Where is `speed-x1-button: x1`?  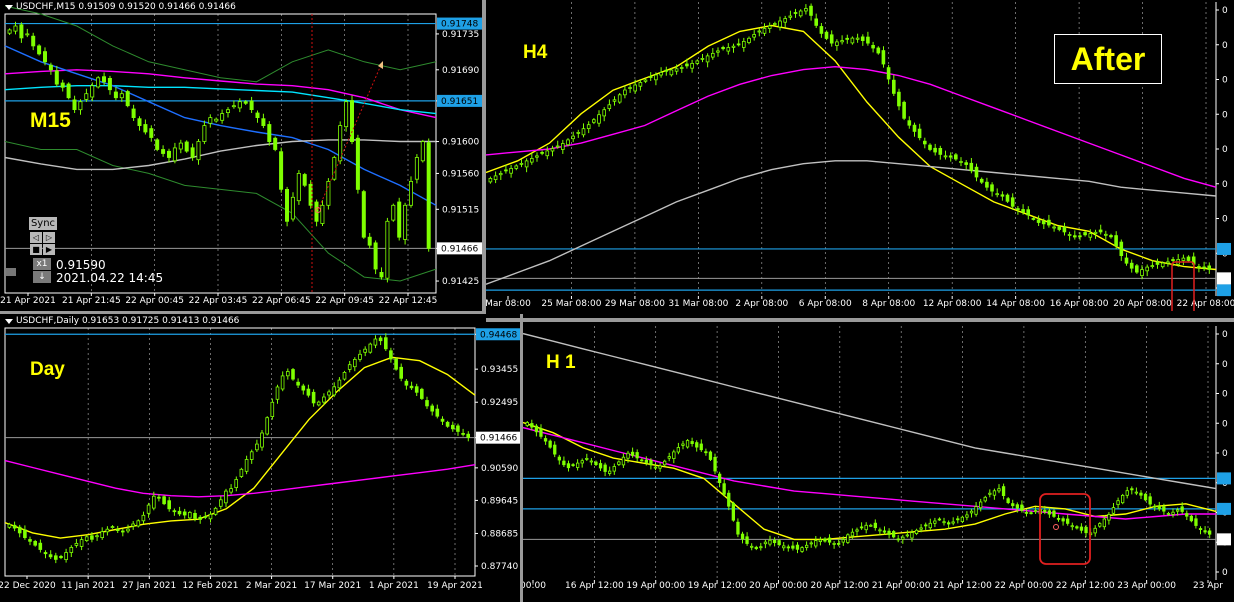
speed-x1-button: x1 is located at coordinates (42, 264).